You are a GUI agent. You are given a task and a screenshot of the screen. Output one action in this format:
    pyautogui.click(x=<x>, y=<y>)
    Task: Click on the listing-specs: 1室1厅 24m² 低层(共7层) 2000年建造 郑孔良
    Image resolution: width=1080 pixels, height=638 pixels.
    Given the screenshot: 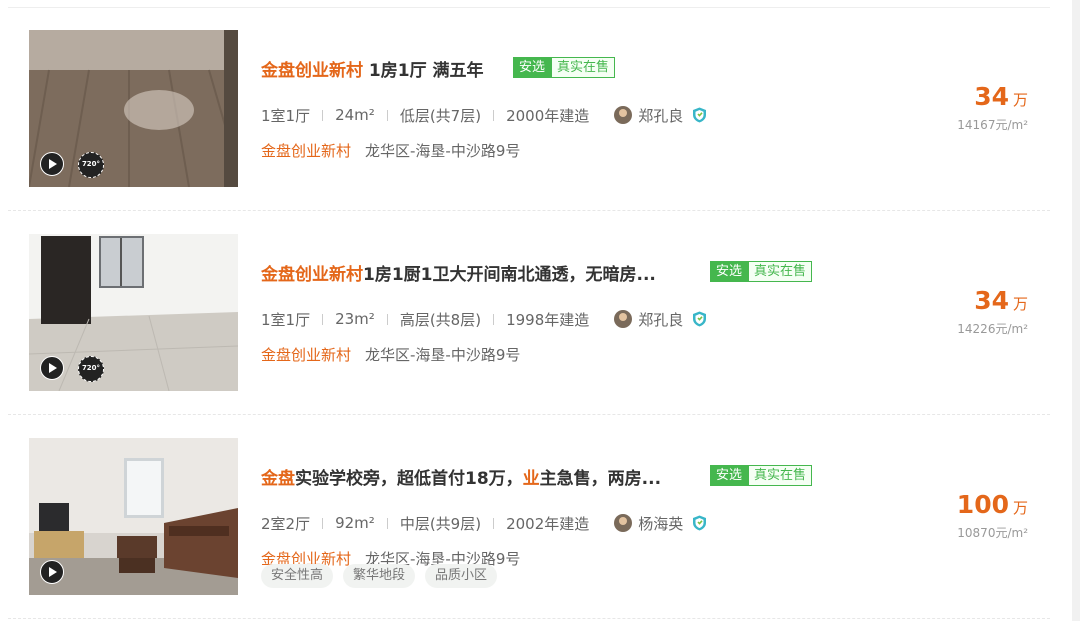 What is the action you would take?
    pyautogui.click(x=484, y=115)
    